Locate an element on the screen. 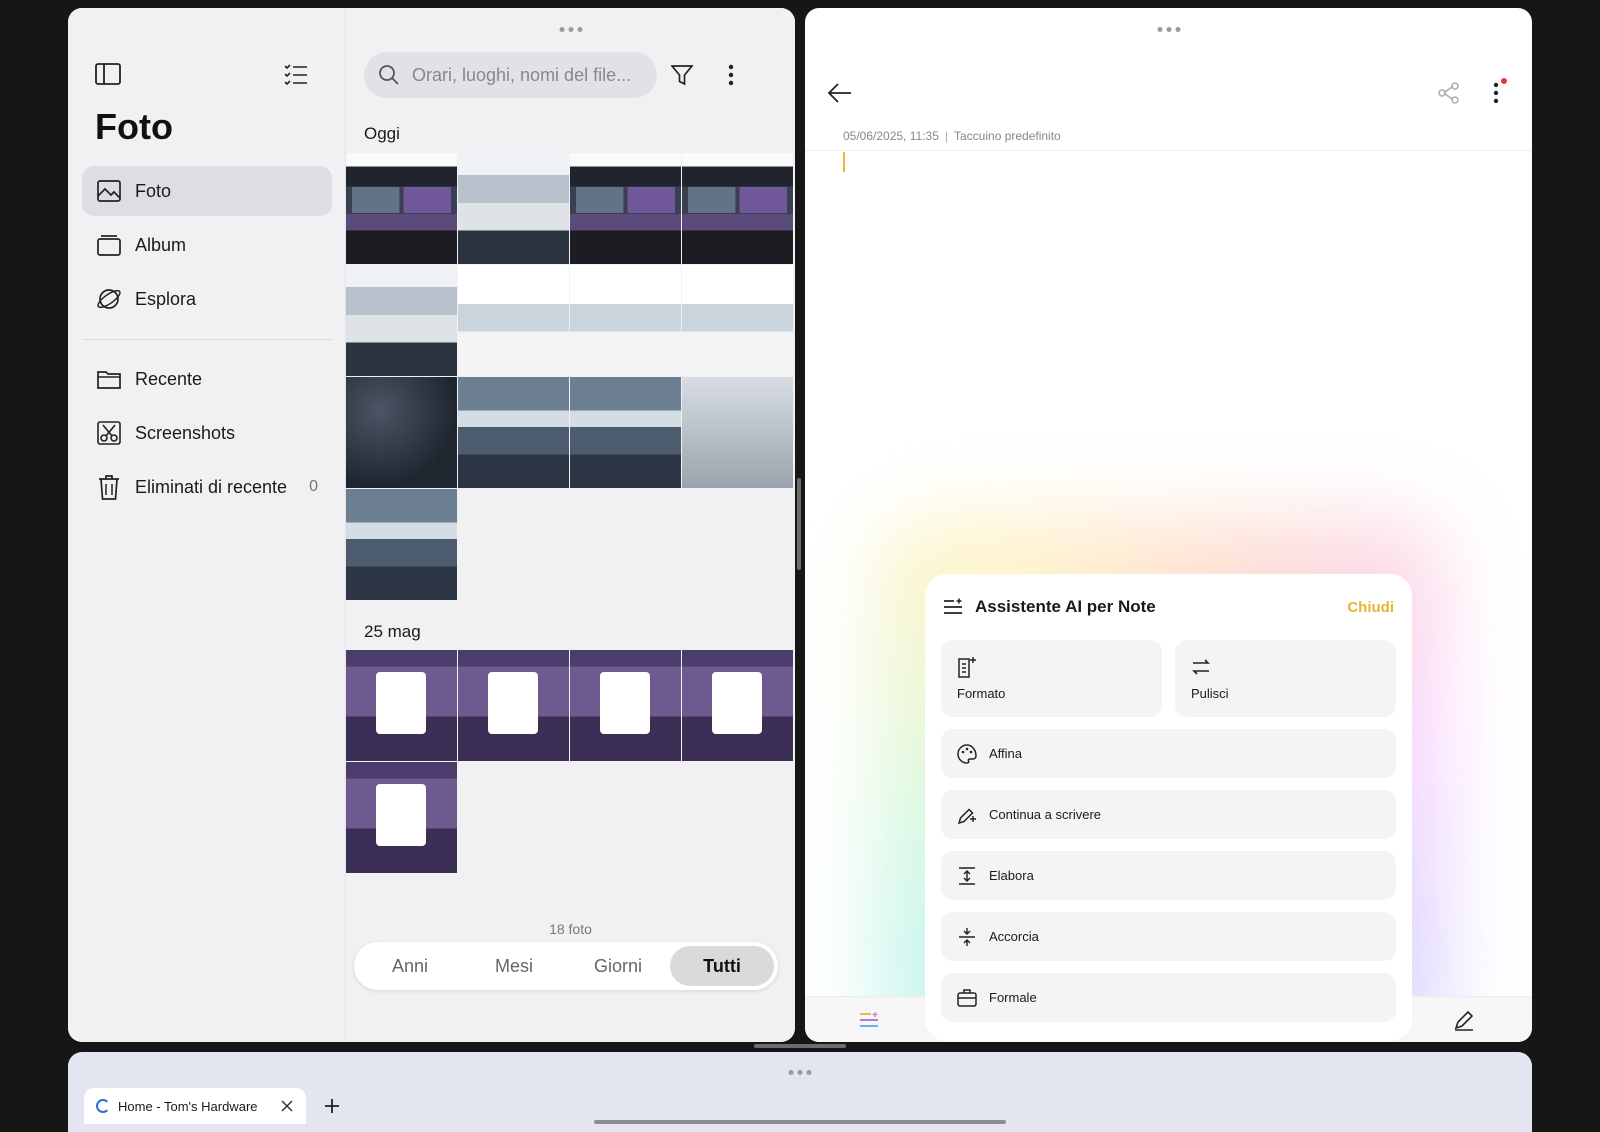 The image size is (1600, 1132). briefcase-icon is located at coordinates (968, 998).